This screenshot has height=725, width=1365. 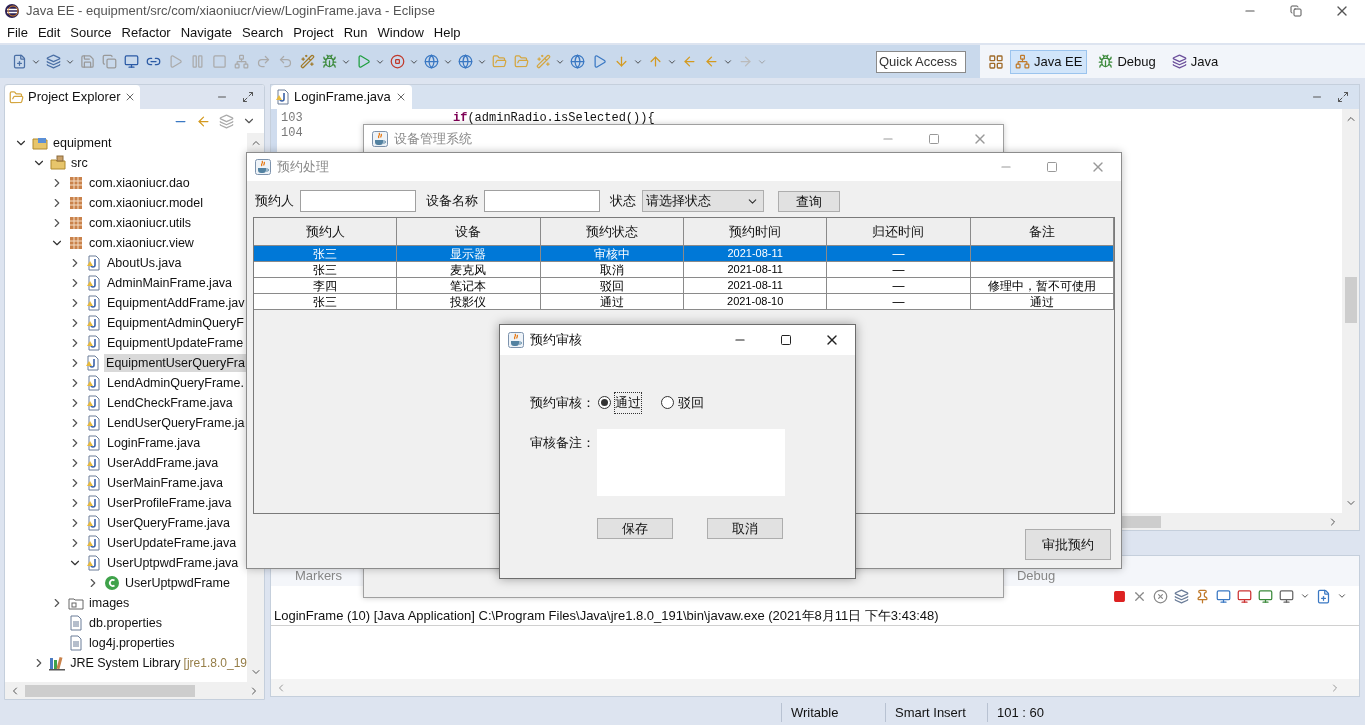 What do you see at coordinates (49, 32) in the screenshot?
I see `menu-item: Edit` at bounding box center [49, 32].